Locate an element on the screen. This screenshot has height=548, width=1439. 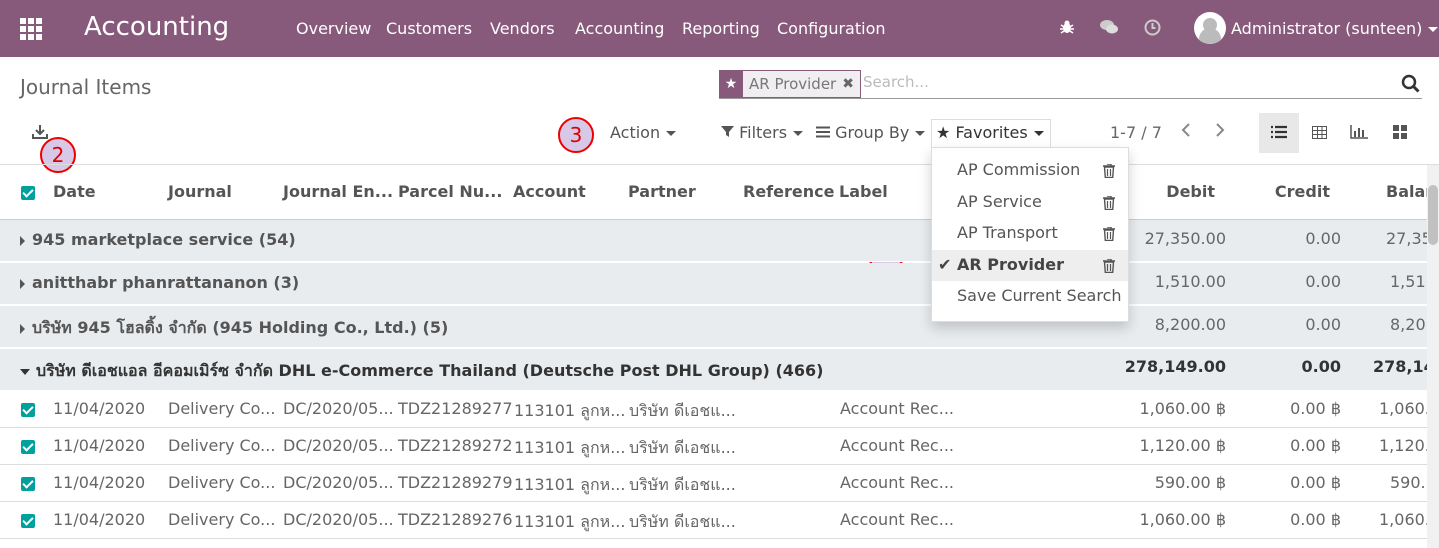
search-bar: ★ AR Provider ✖ is located at coordinates (1070, 84).